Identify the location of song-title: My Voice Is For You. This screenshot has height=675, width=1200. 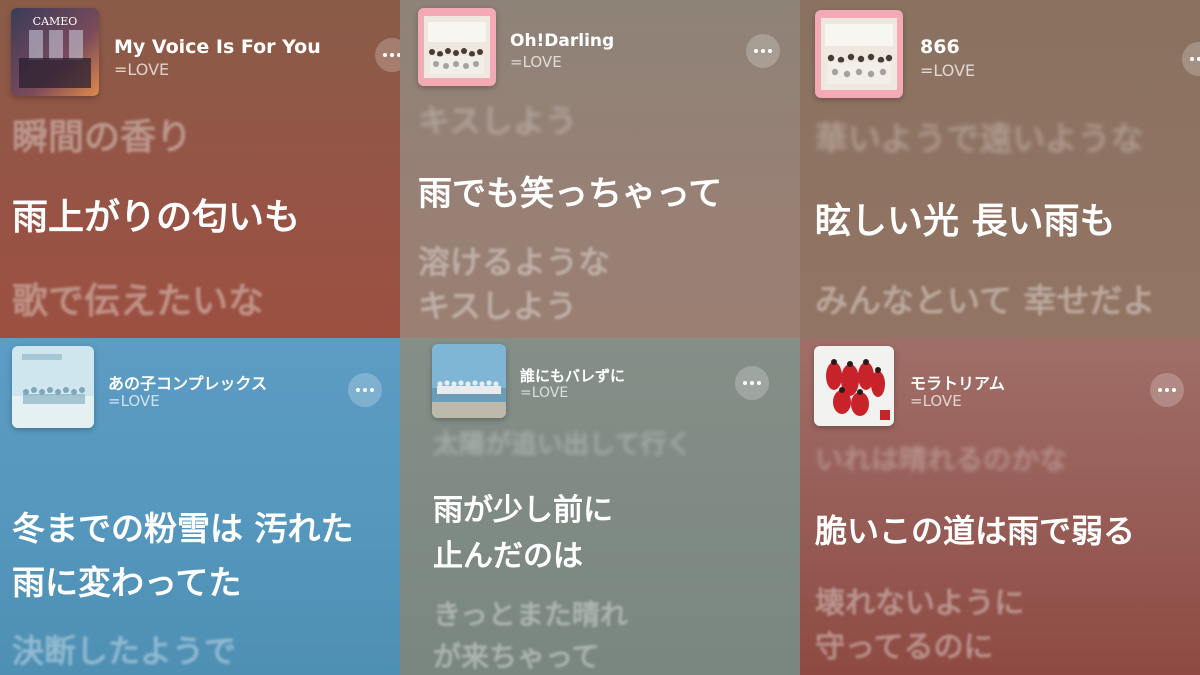
(217, 47).